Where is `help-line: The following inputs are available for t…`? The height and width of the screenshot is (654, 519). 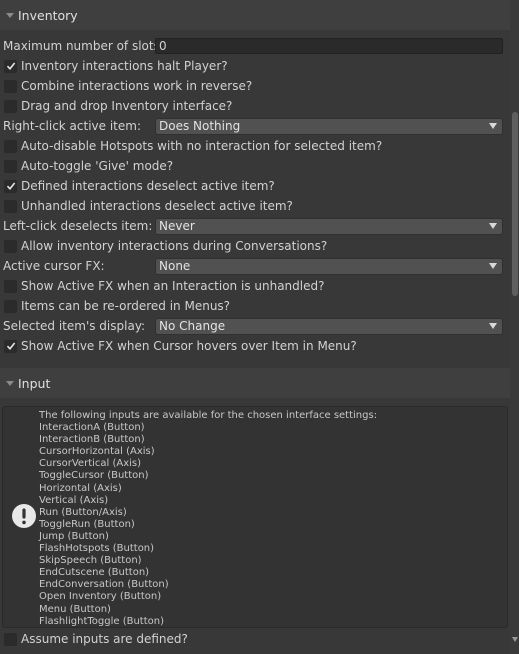
help-line: The following inputs are available for t… is located at coordinates (208, 415).